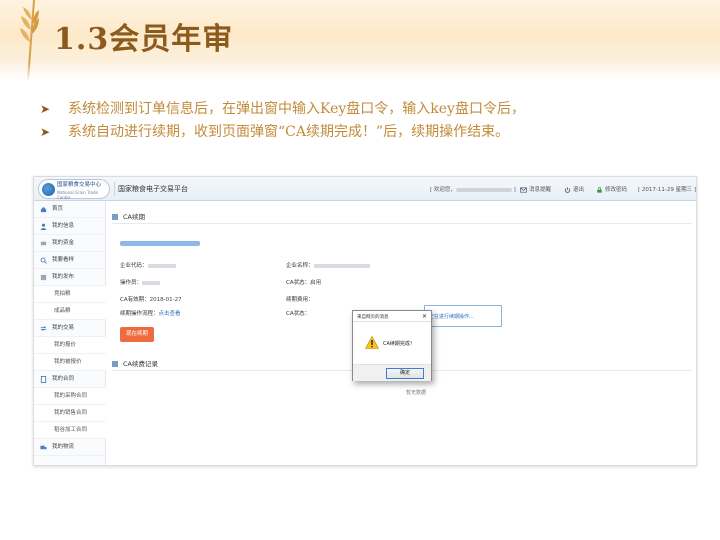 The height and width of the screenshot is (540, 720). What do you see at coordinates (535, 189) in the screenshot?
I see `messages-link: 消息提醒` at bounding box center [535, 189].